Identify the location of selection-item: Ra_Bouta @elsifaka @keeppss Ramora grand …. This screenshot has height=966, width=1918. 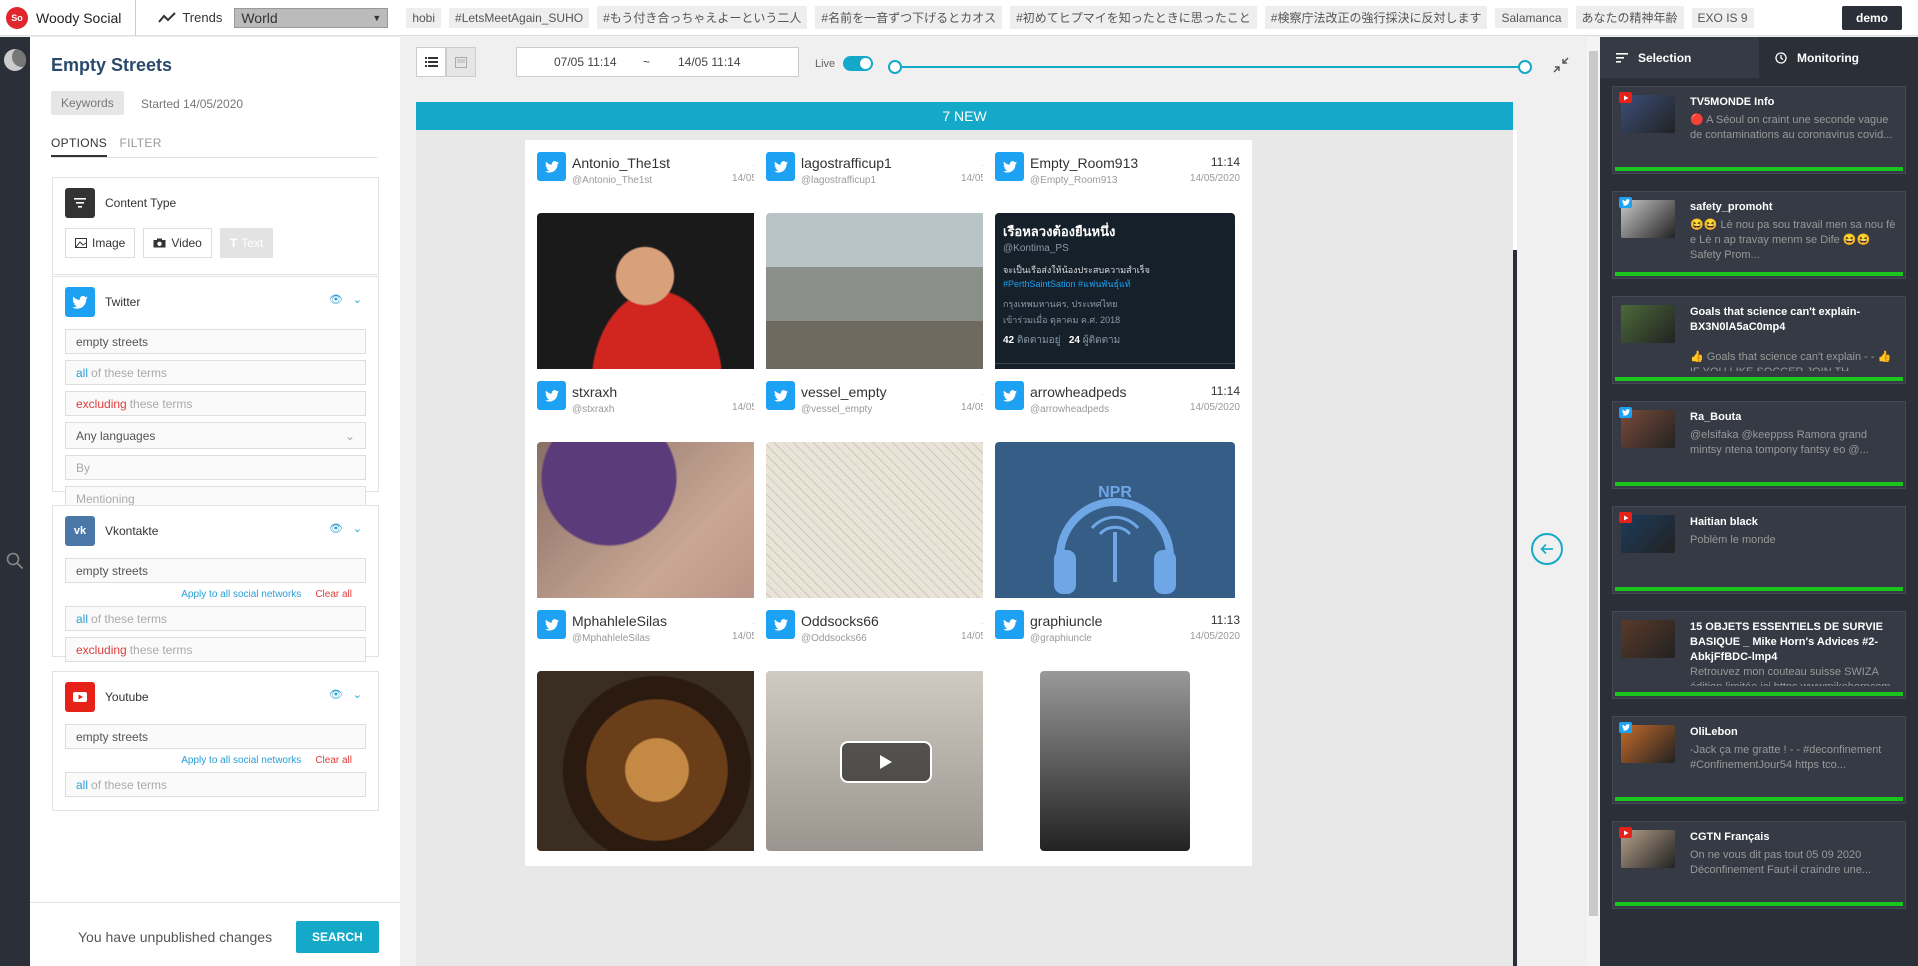
(1759, 445).